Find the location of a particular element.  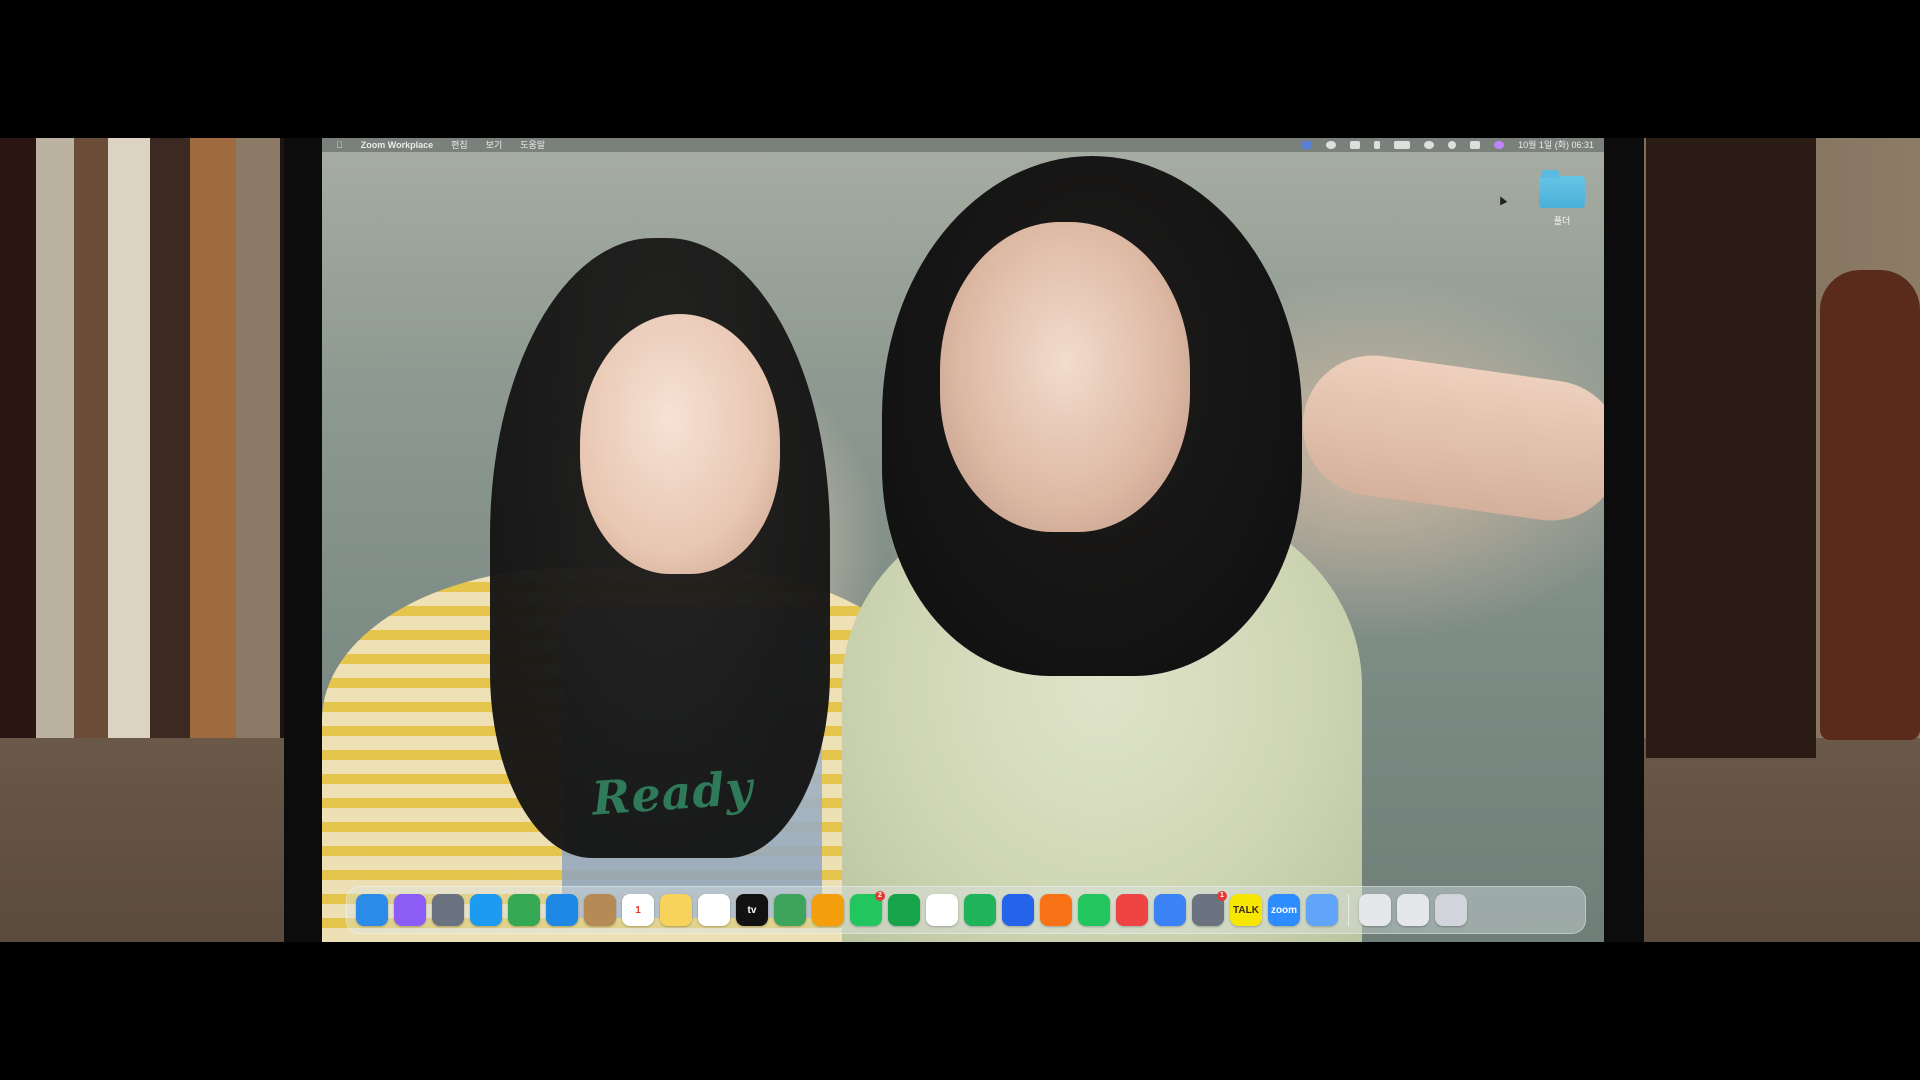

menu-bar-left:  Zoom Workplace 편집 보기 도움말 is located at coordinates (440, 145).